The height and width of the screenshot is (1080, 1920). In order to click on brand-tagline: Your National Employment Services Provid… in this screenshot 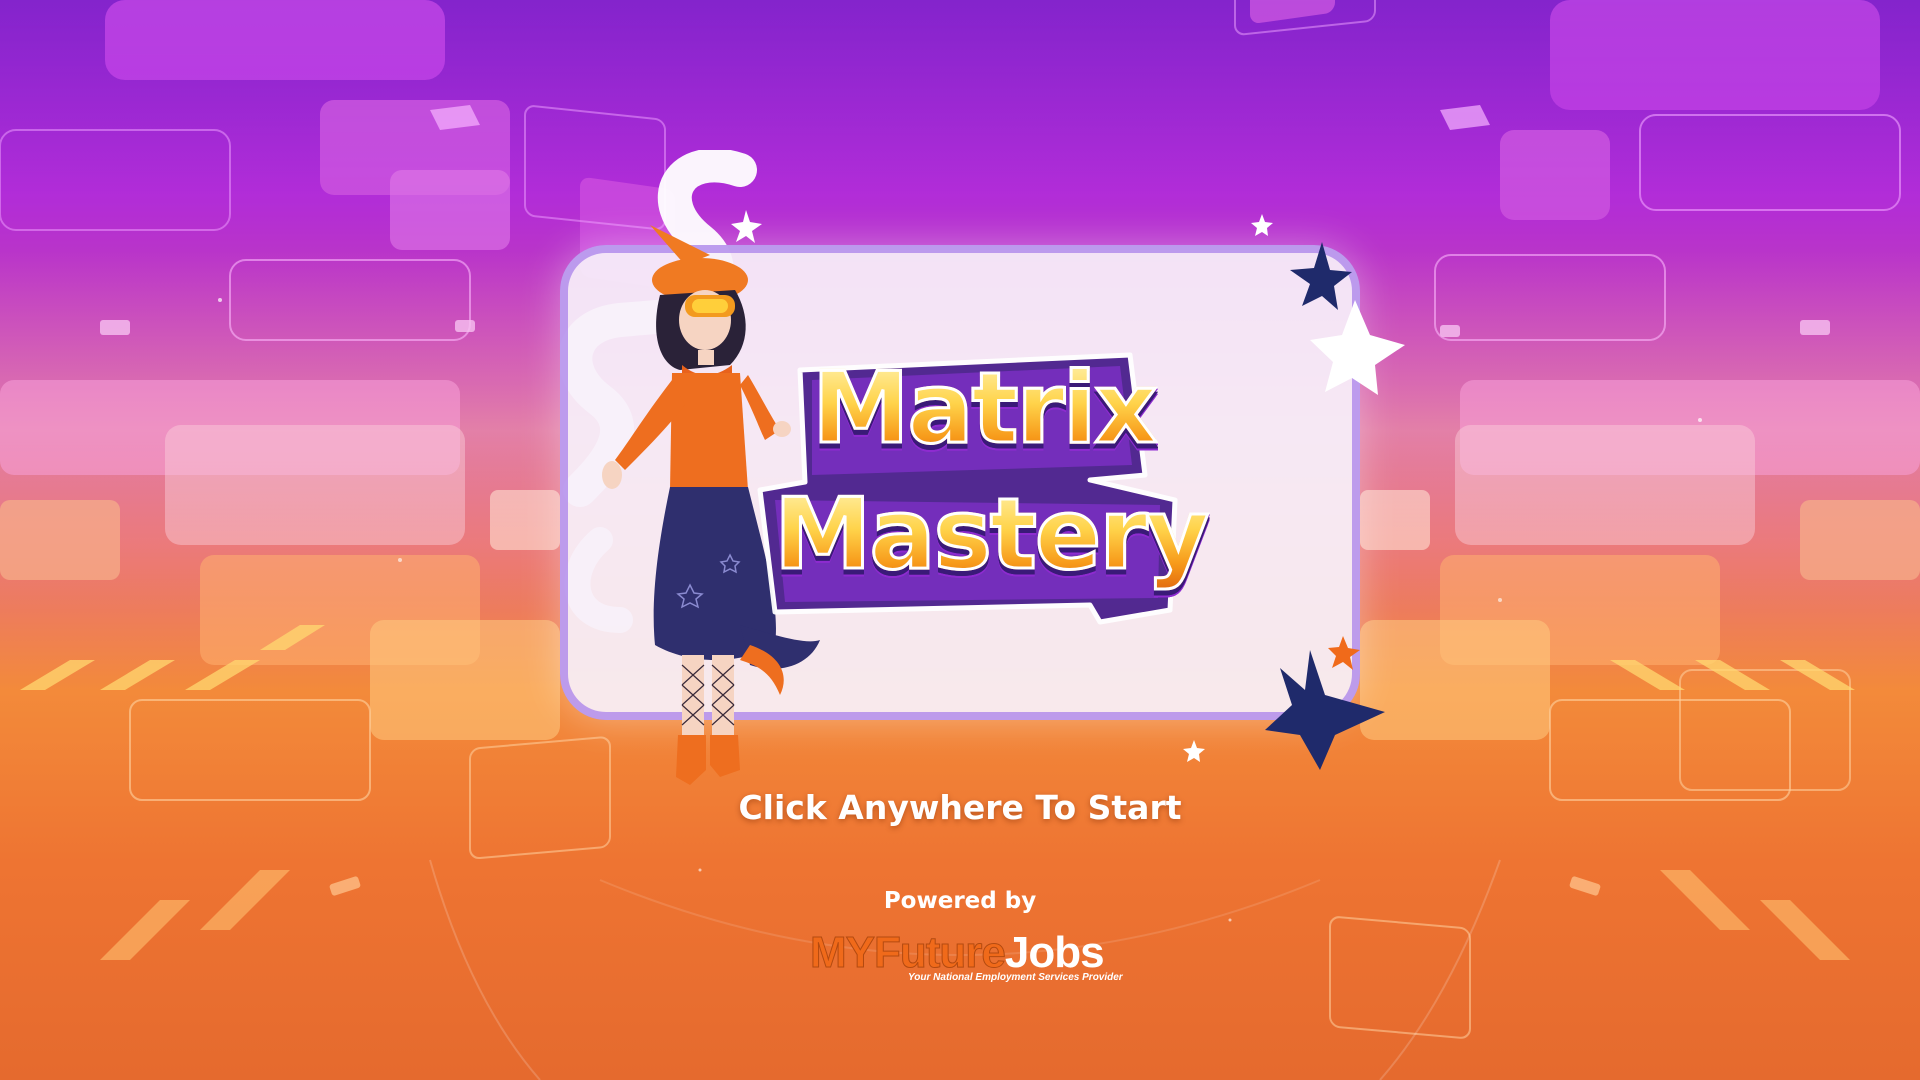, I will do `click(1015, 977)`.